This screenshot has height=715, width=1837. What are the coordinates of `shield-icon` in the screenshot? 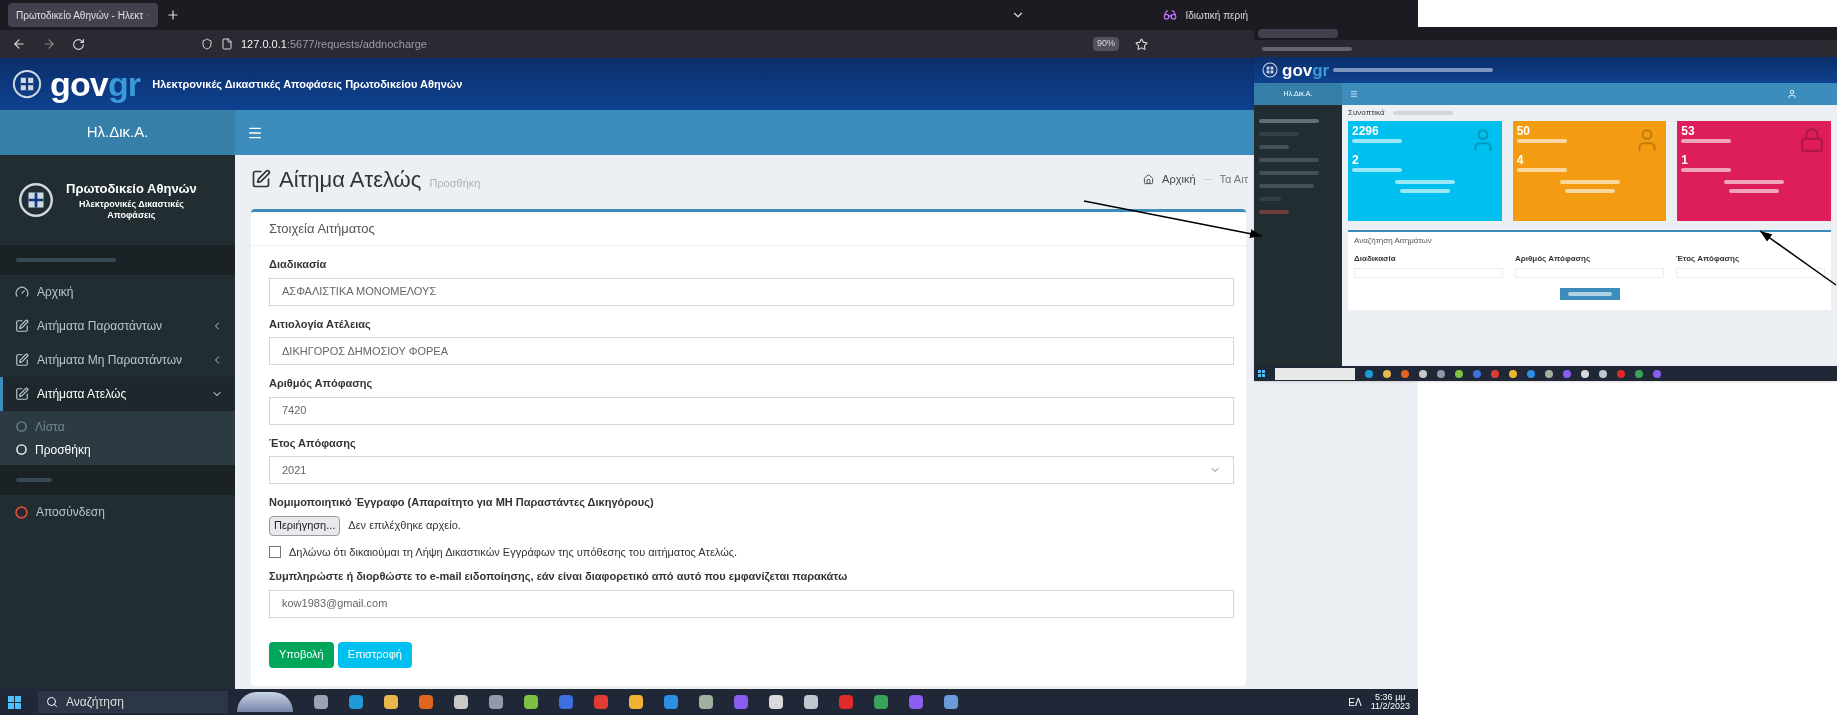 It's located at (207, 44).